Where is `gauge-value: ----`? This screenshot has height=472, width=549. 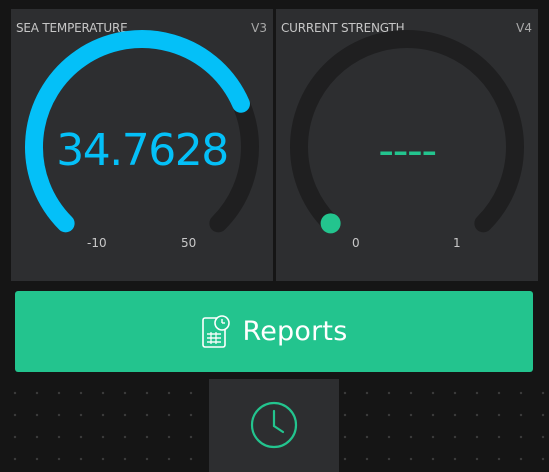
gauge-value: ---- is located at coordinates (407, 150).